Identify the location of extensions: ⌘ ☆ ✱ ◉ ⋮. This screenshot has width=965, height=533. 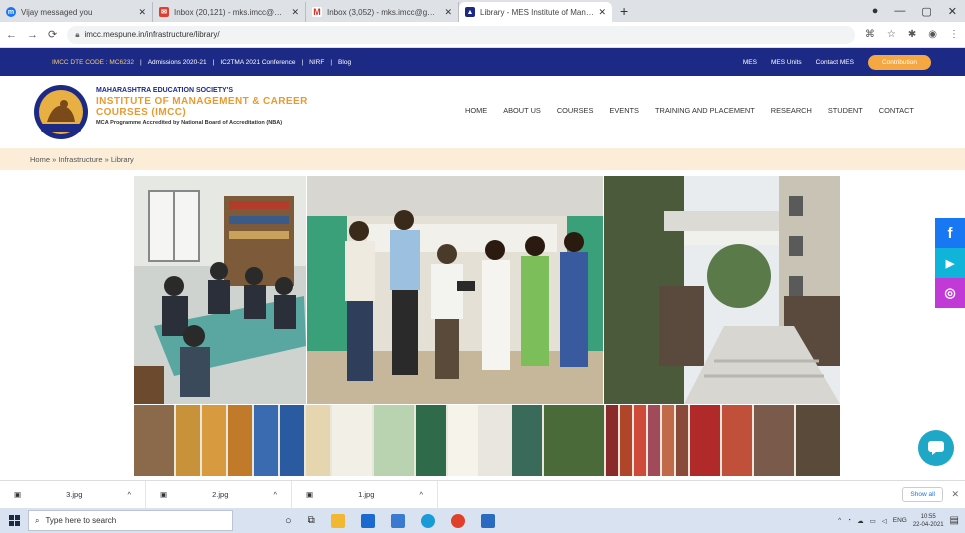
(912, 34).